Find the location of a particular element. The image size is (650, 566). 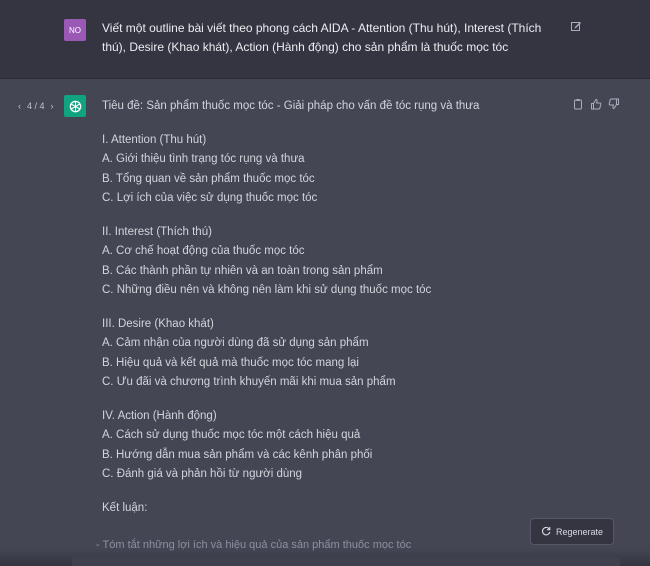

outline-line: I. Attention (Thu hút) is located at coordinates (154, 139).